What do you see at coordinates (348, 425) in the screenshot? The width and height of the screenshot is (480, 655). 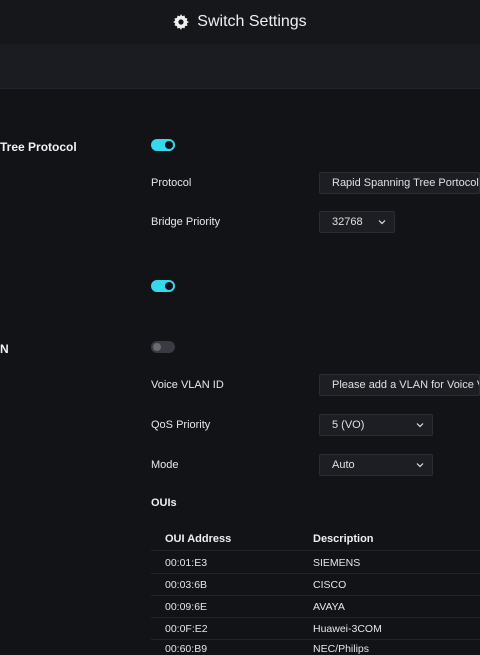 I see `qos-priority-value: 5 (VO)` at bounding box center [348, 425].